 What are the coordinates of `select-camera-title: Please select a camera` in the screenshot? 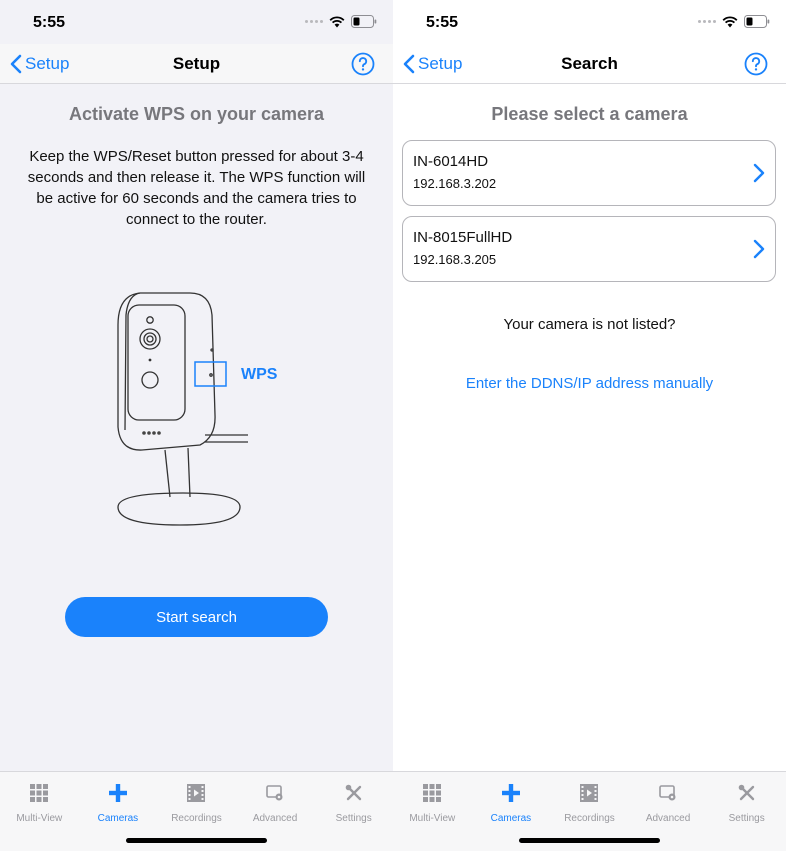 It's located at (589, 114).